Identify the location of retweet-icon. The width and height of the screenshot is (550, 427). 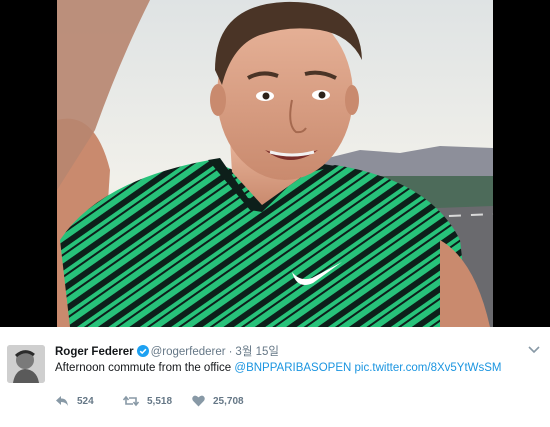
(131, 401).